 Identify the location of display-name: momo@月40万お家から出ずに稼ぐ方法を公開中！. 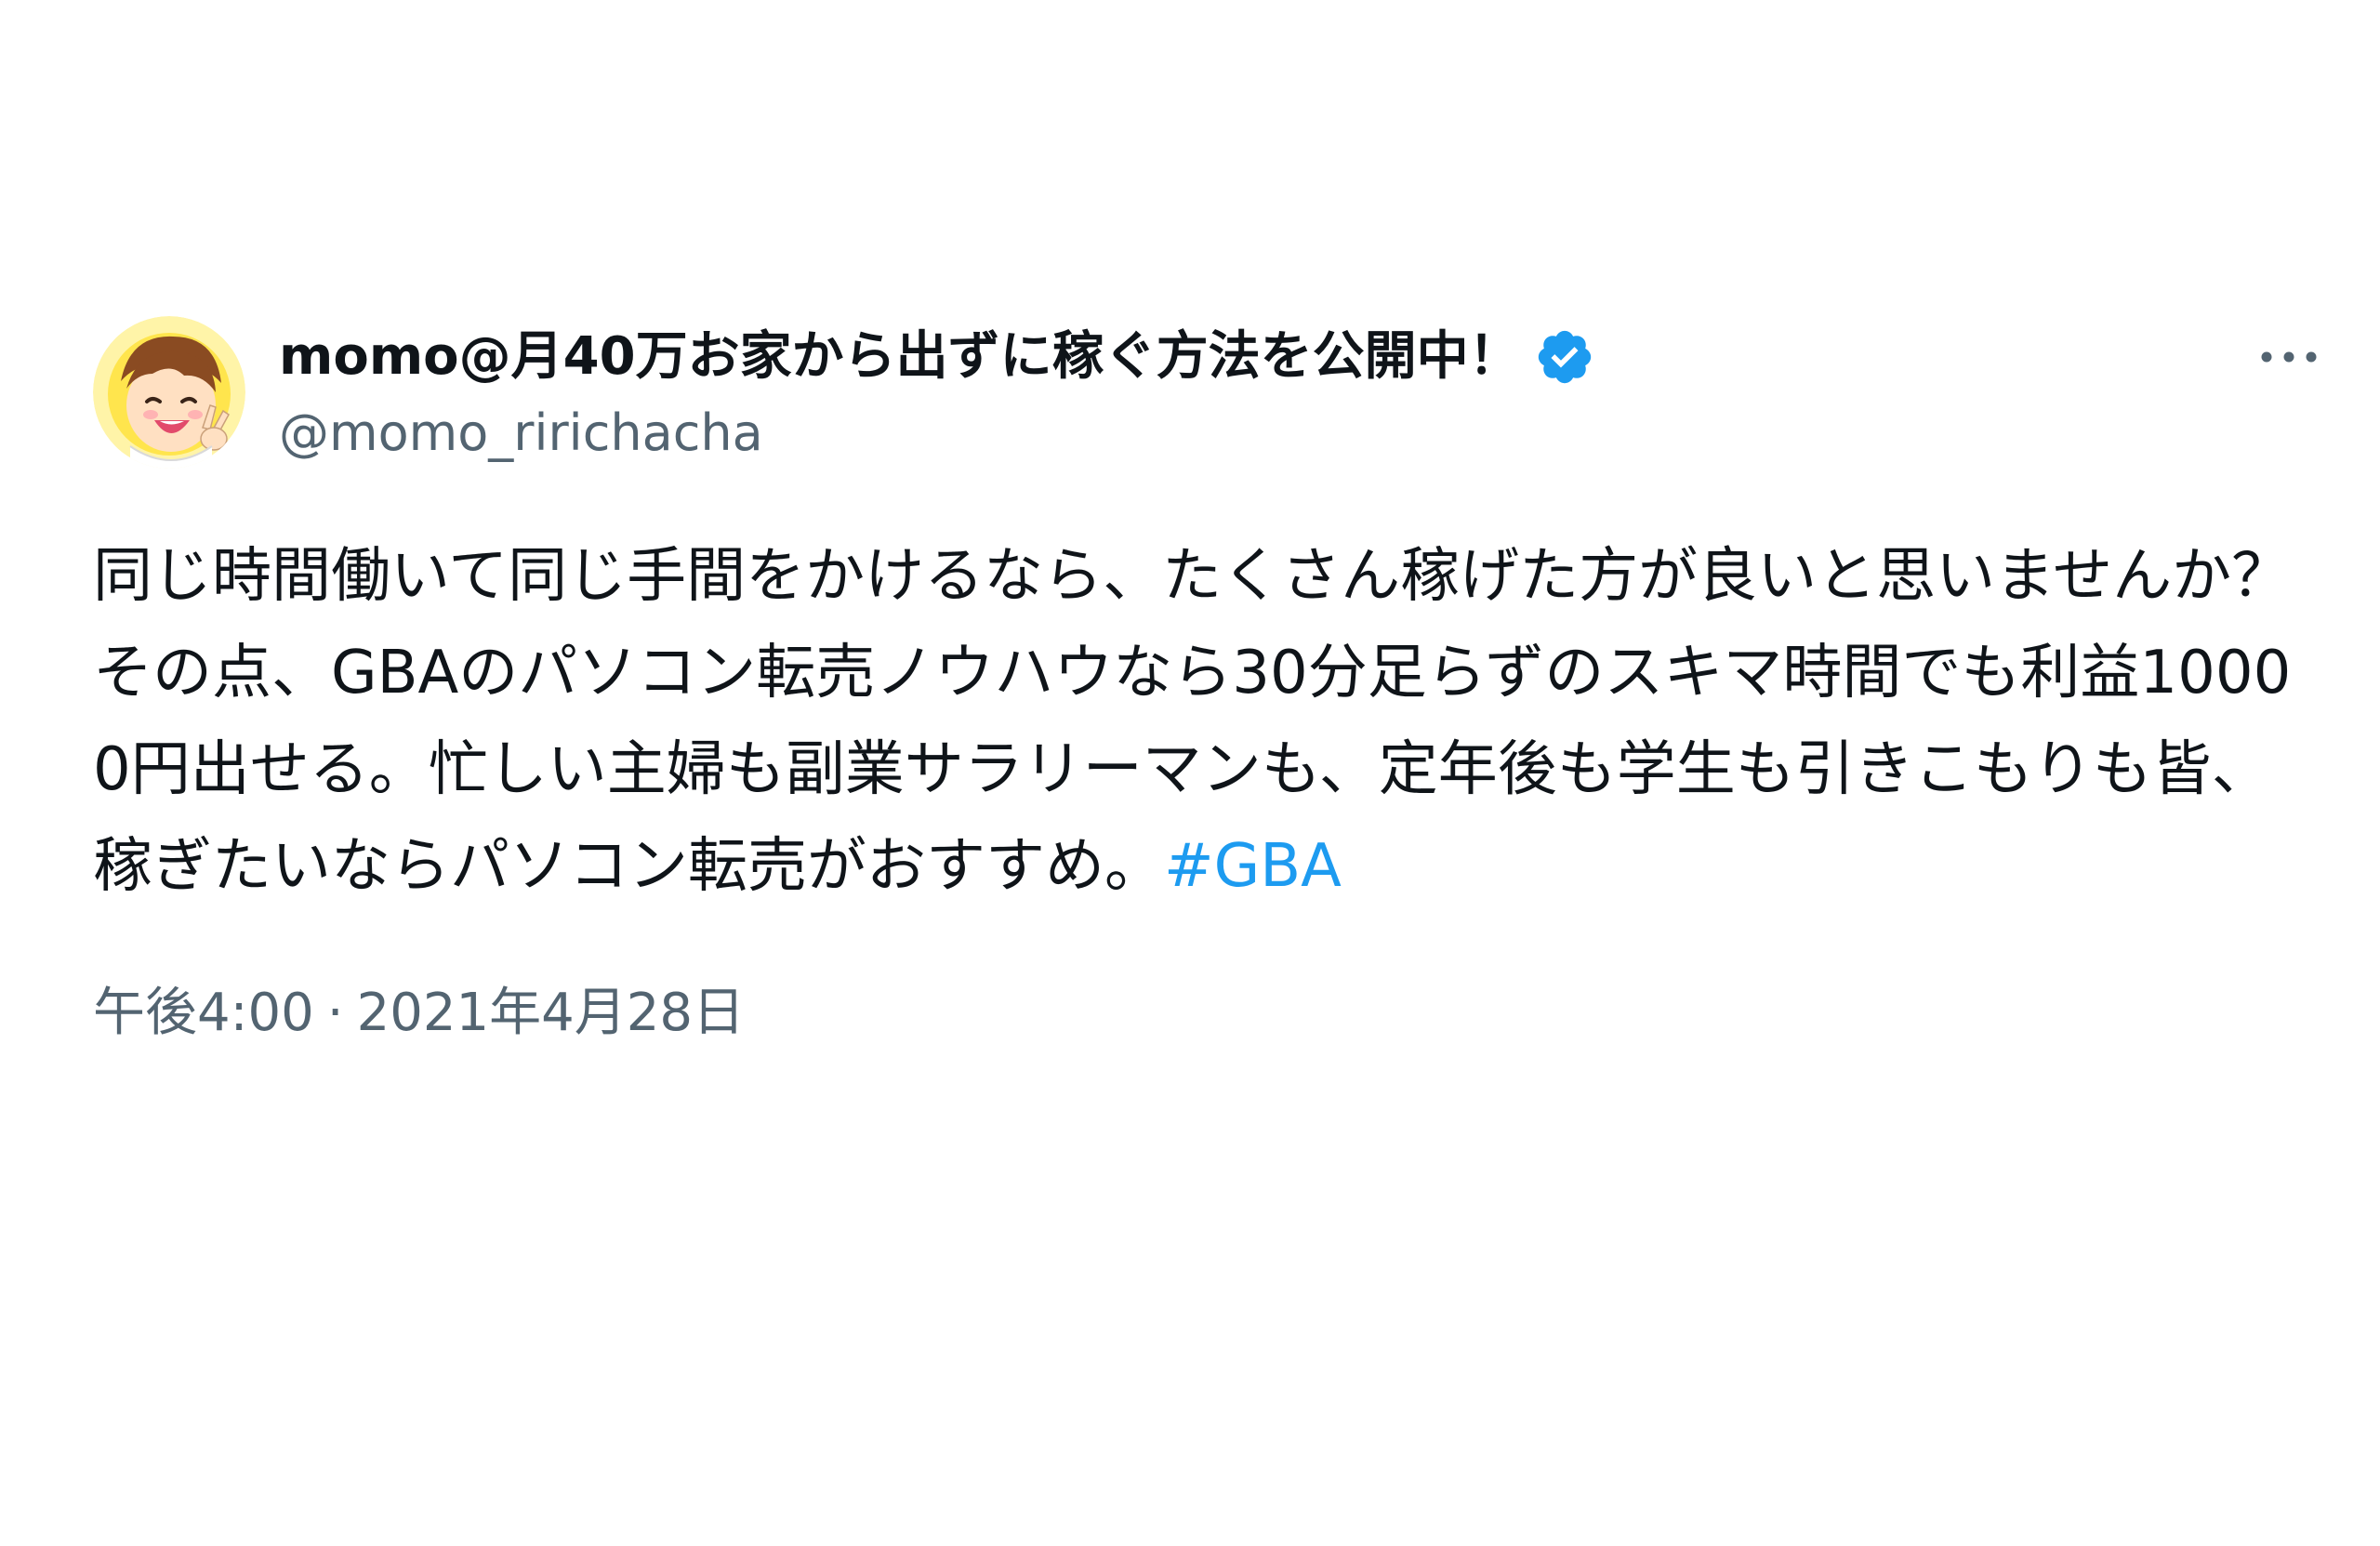
(900, 357).